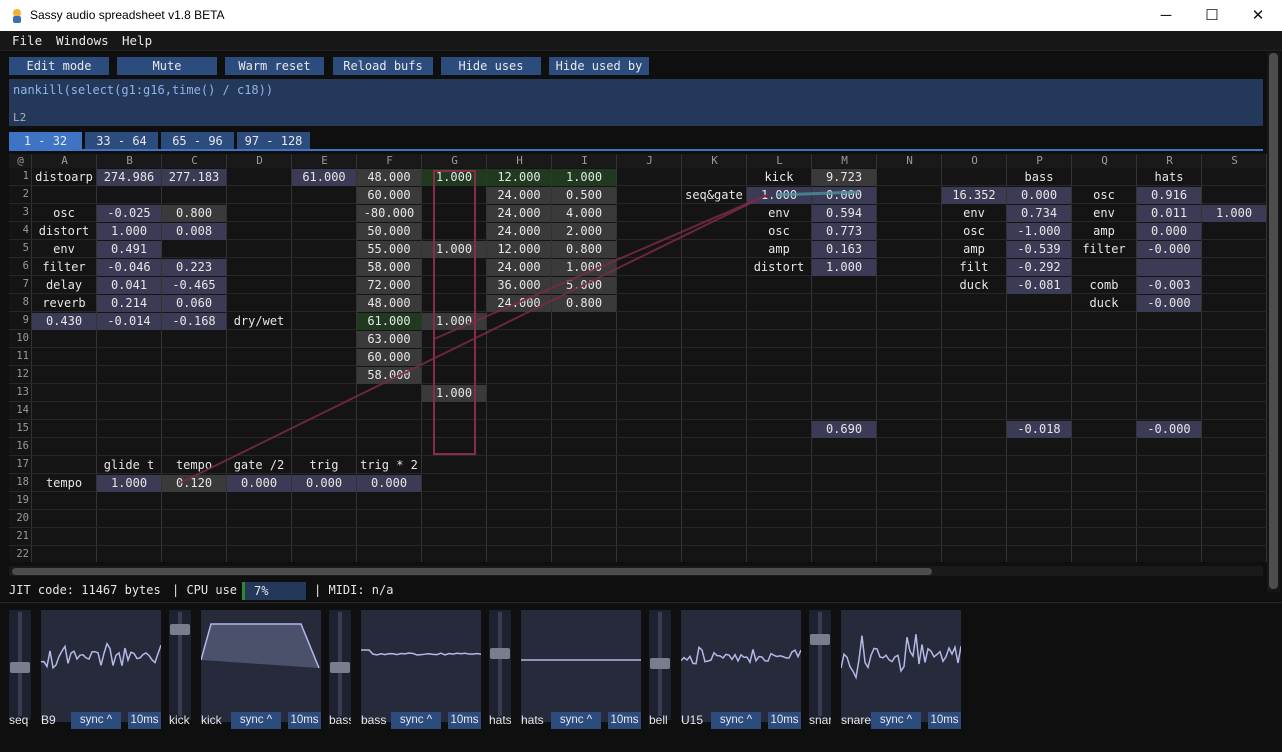  Describe the element at coordinates (273, 141) in the screenshot. I see `tab-rows-97-128: 97 - 128` at that location.